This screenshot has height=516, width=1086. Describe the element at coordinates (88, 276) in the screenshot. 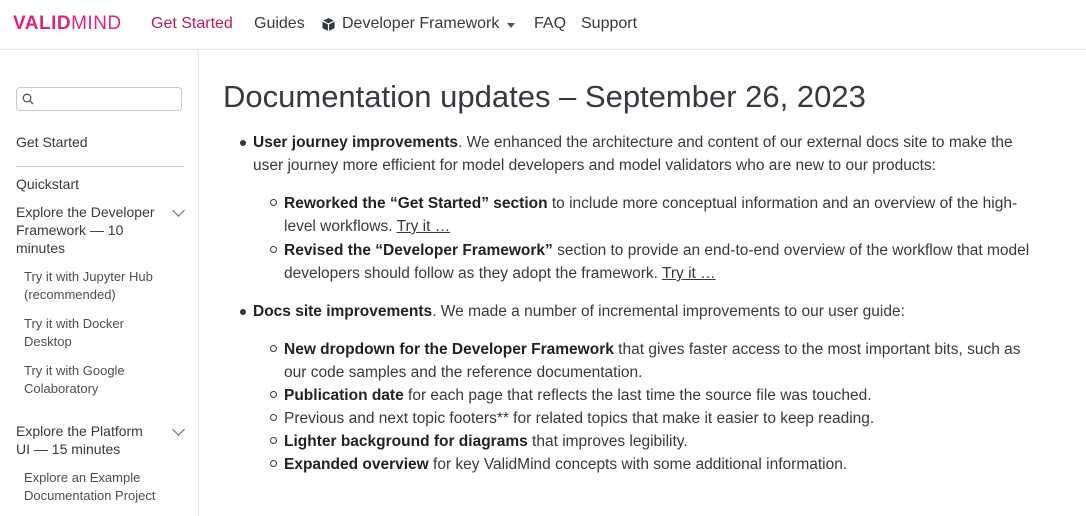

I see `item-line: Try it with Jupyter Hub` at that location.